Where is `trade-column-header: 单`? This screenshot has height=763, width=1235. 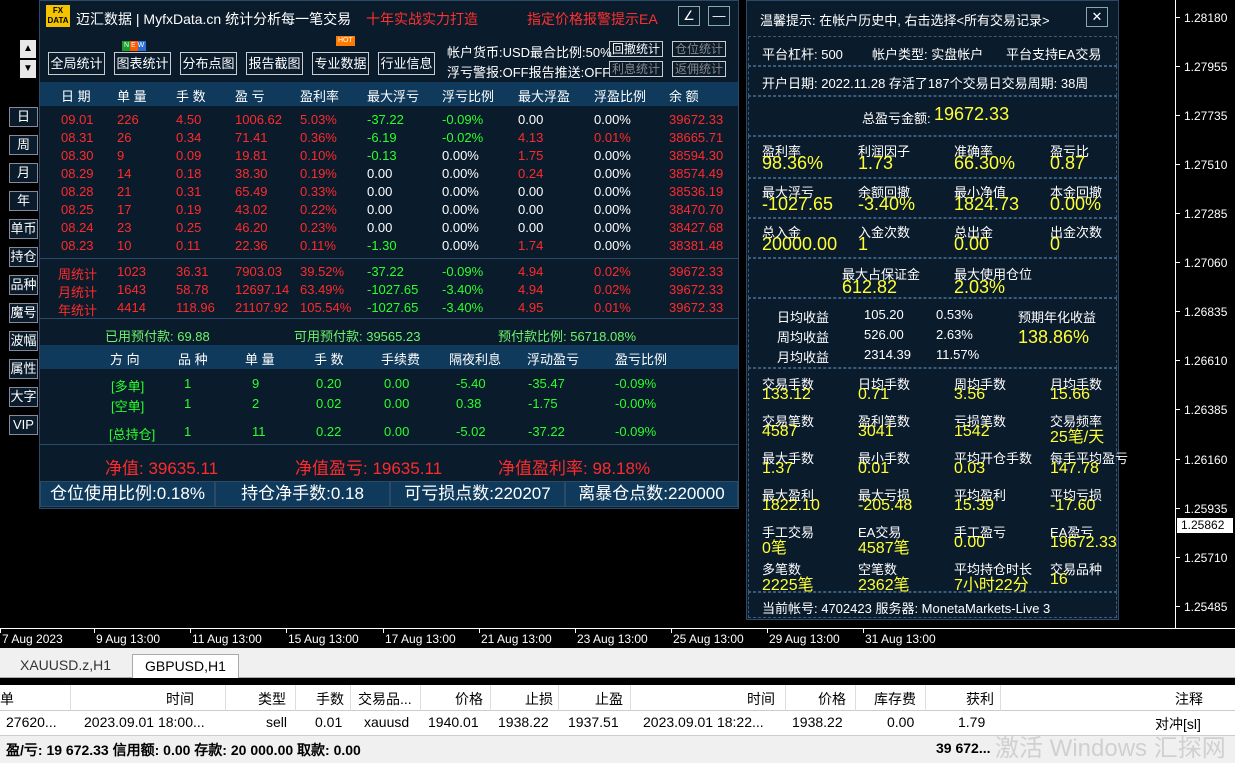 trade-column-header: 单 is located at coordinates (7, 699).